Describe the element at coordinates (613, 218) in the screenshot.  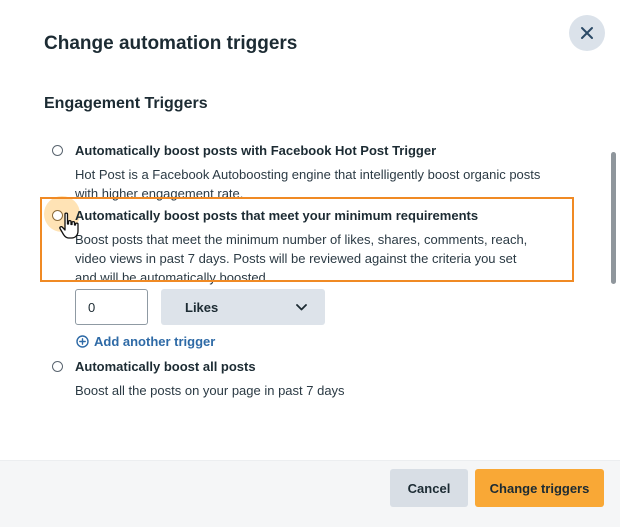
I see `scrollbar-thumb` at that location.